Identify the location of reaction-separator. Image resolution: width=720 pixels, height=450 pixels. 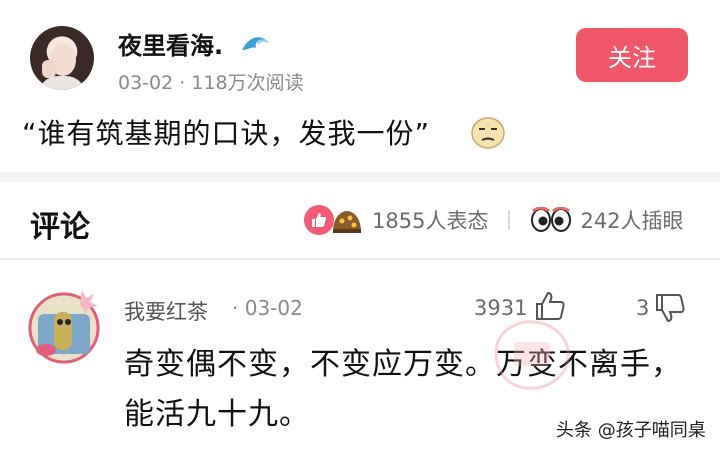
(509, 220).